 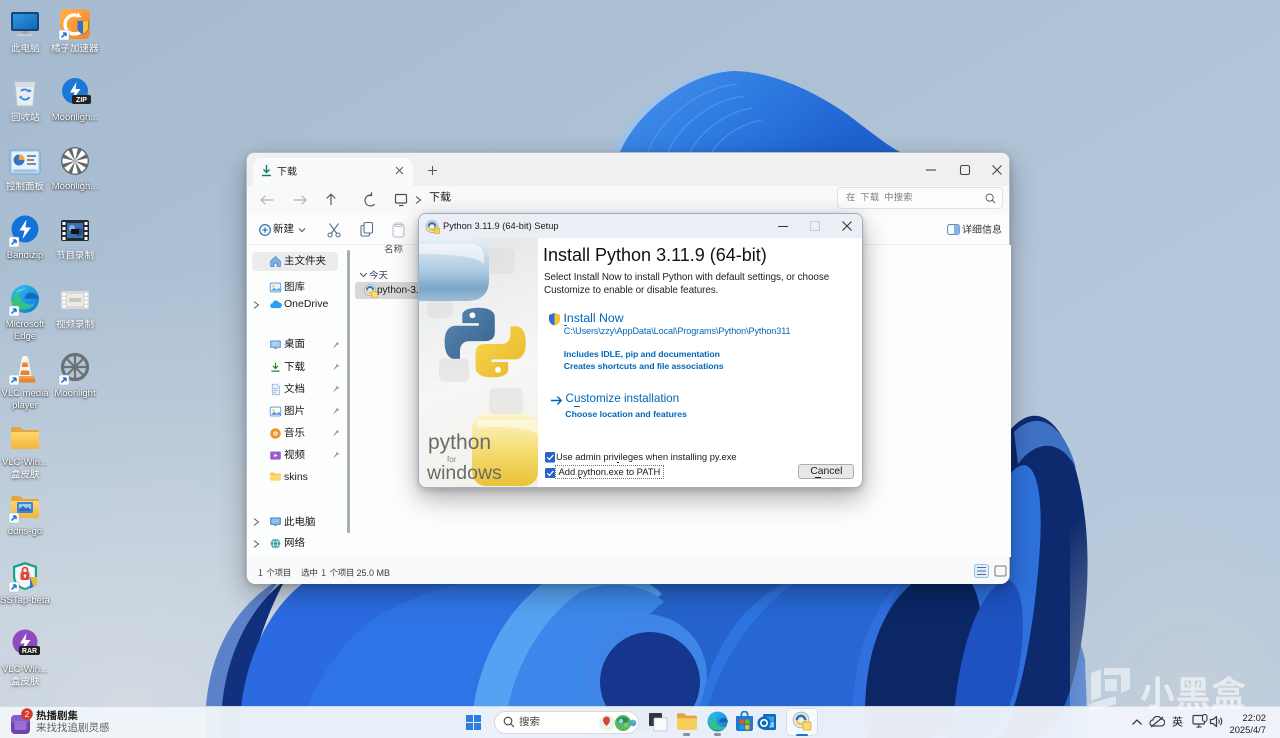 I want to click on svg-text: 2, so click(x=27, y=714).